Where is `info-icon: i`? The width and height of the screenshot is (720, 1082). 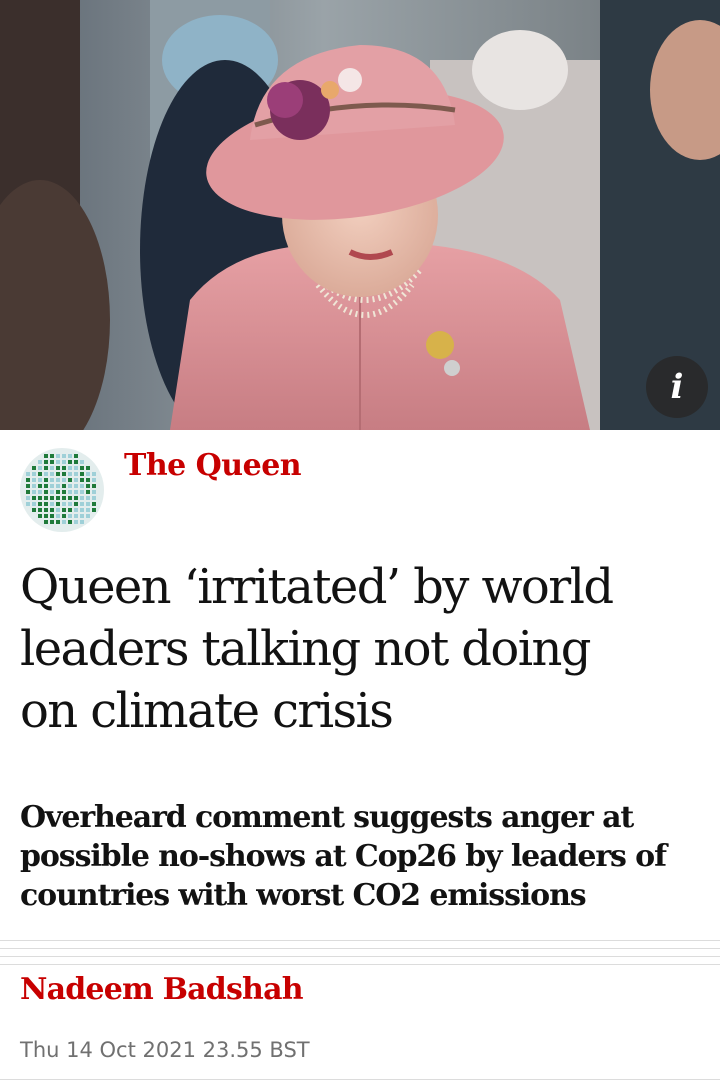
info-icon: i is located at coordinates (677, 387).